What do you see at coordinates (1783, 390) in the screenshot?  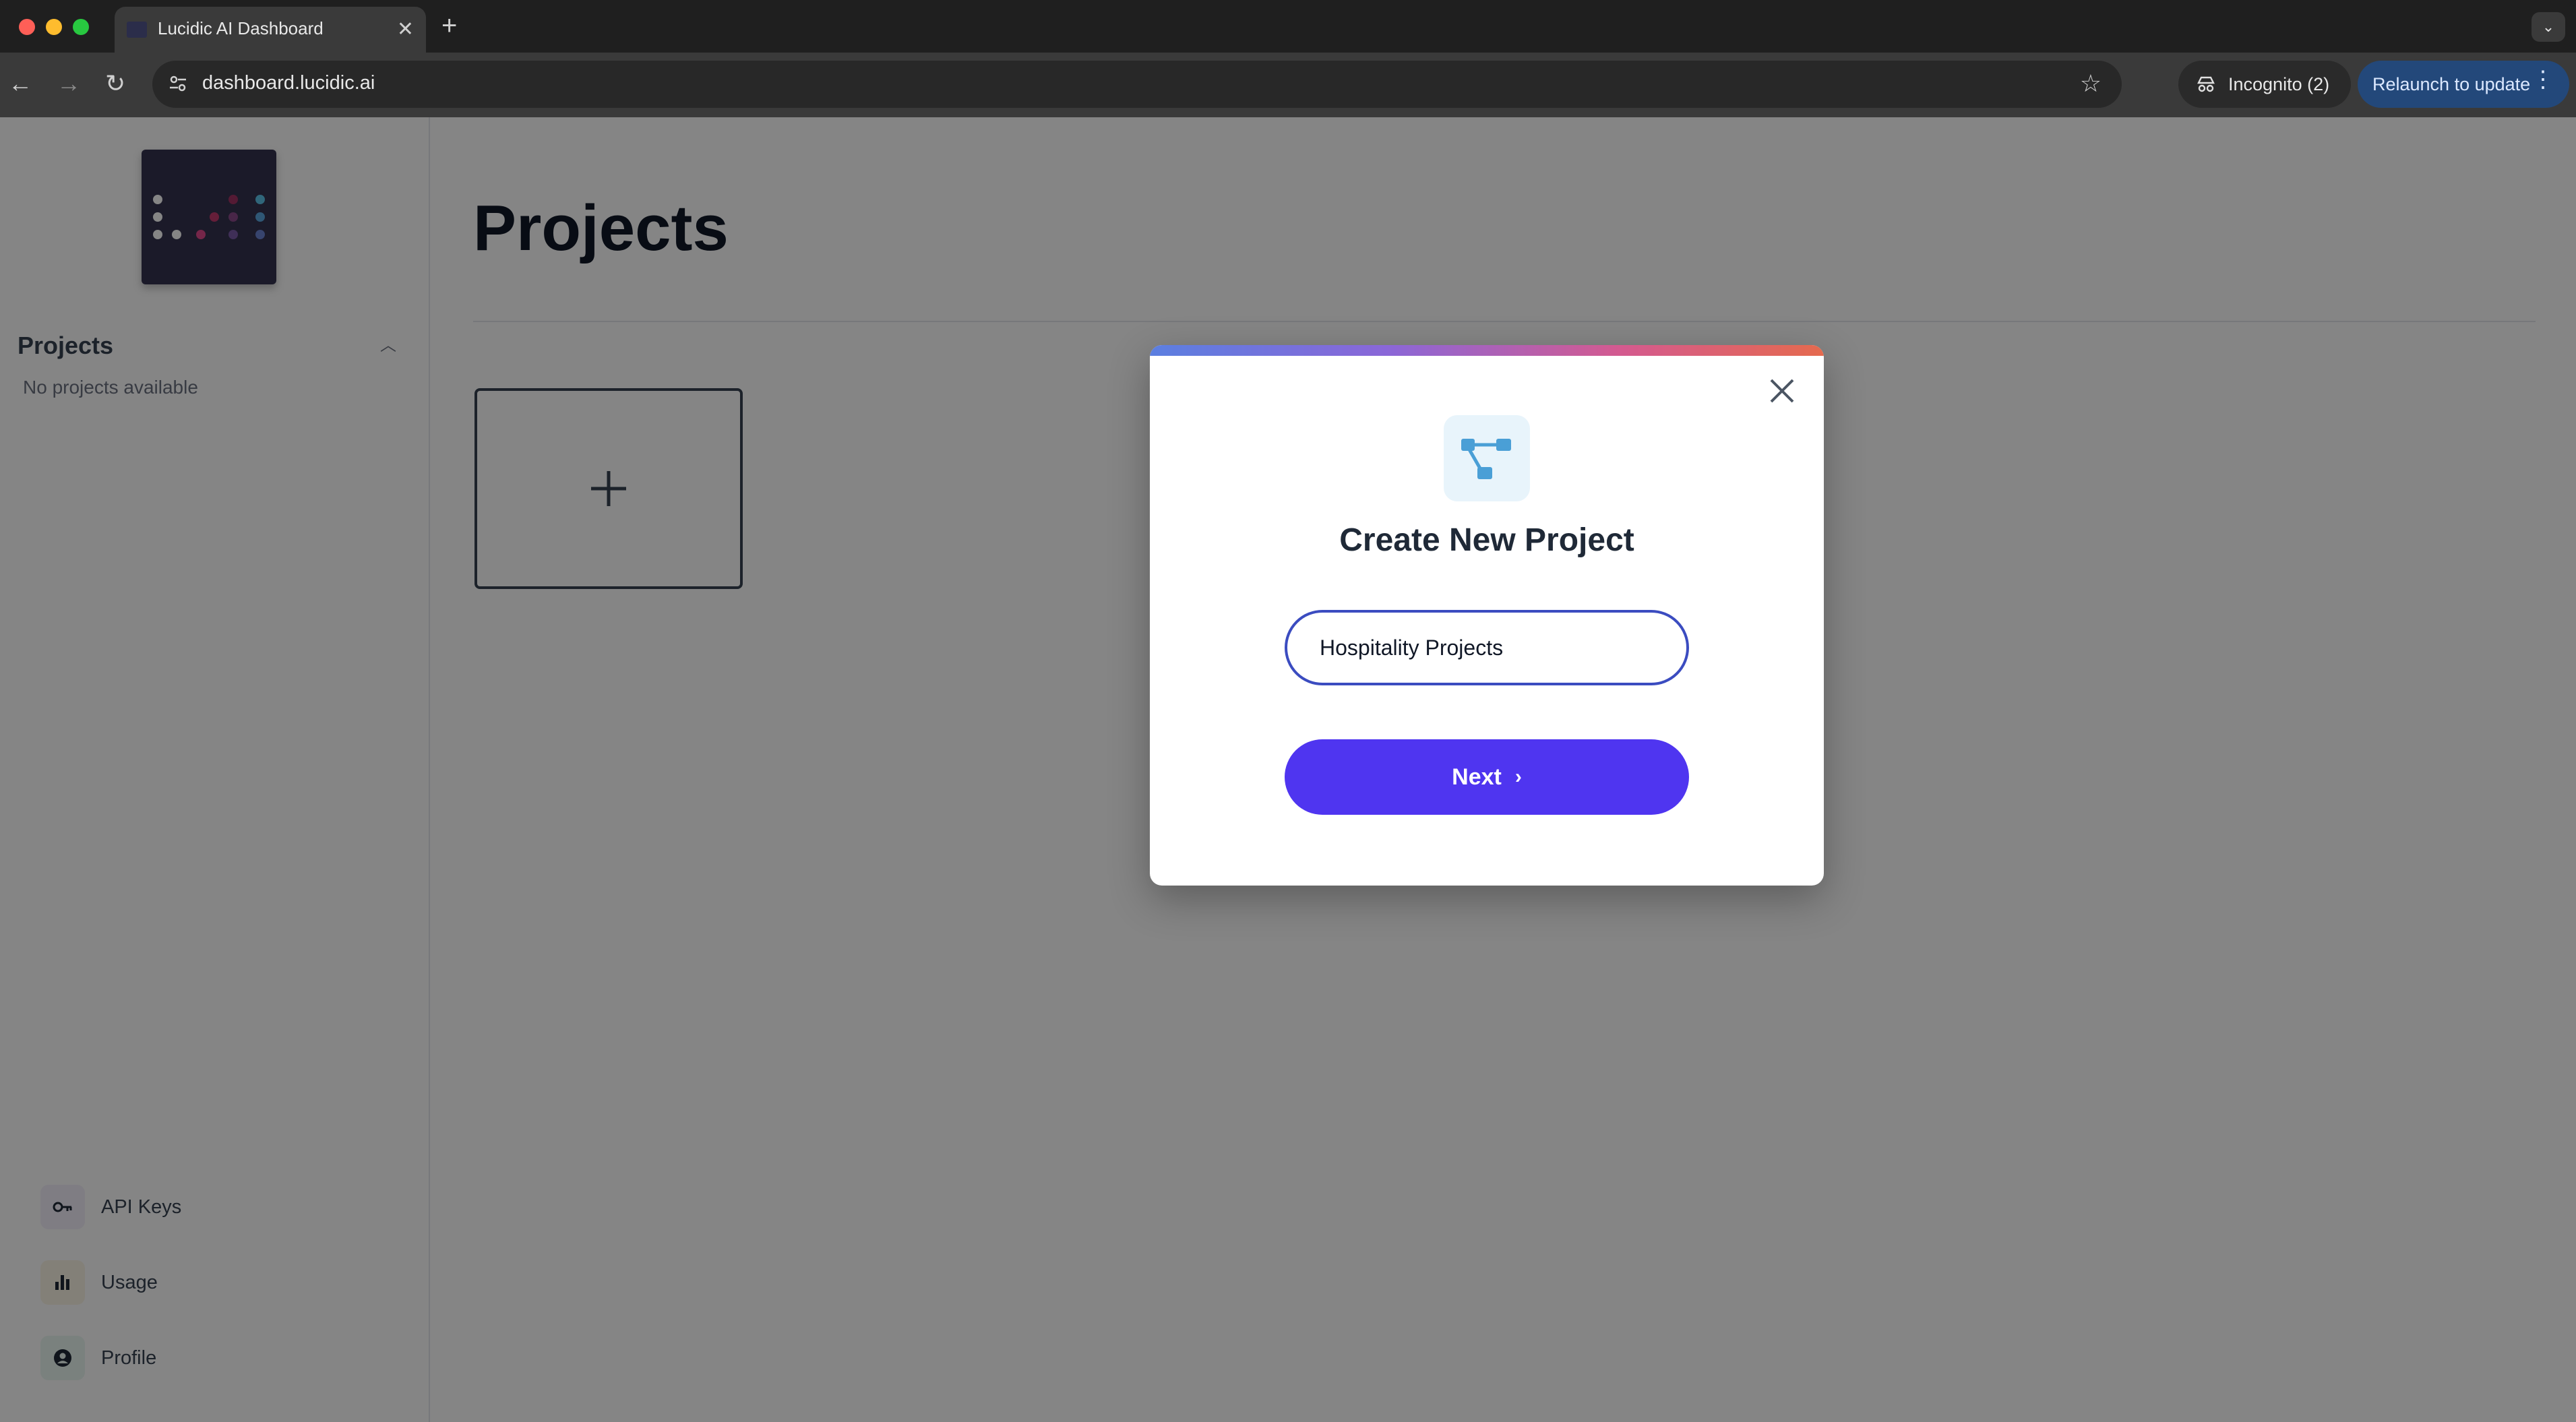 I see `close-icon` at bounding box center [1783, 390].